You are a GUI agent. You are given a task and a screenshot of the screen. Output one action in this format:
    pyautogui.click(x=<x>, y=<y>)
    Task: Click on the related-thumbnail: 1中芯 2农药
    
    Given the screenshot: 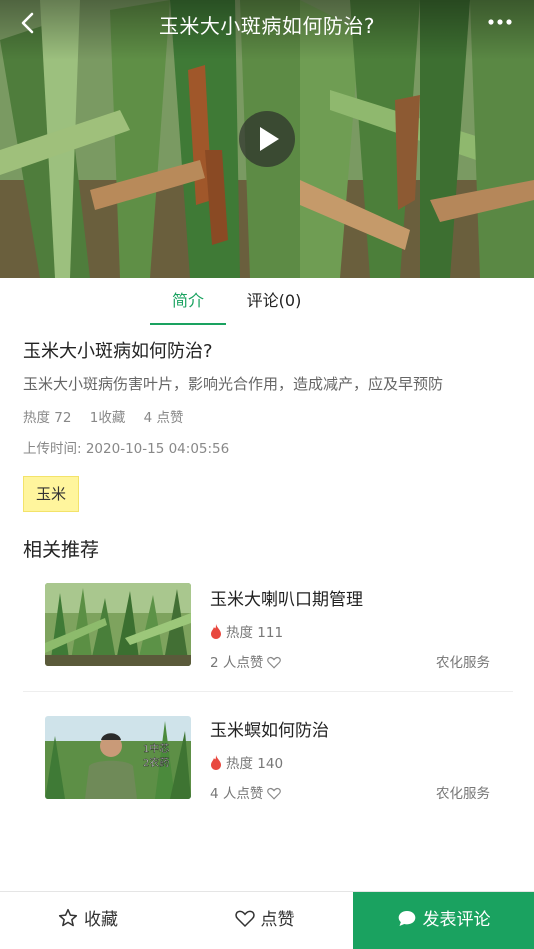 What is the action you would take?
    pyautogui.click(x=118, y=757)
    